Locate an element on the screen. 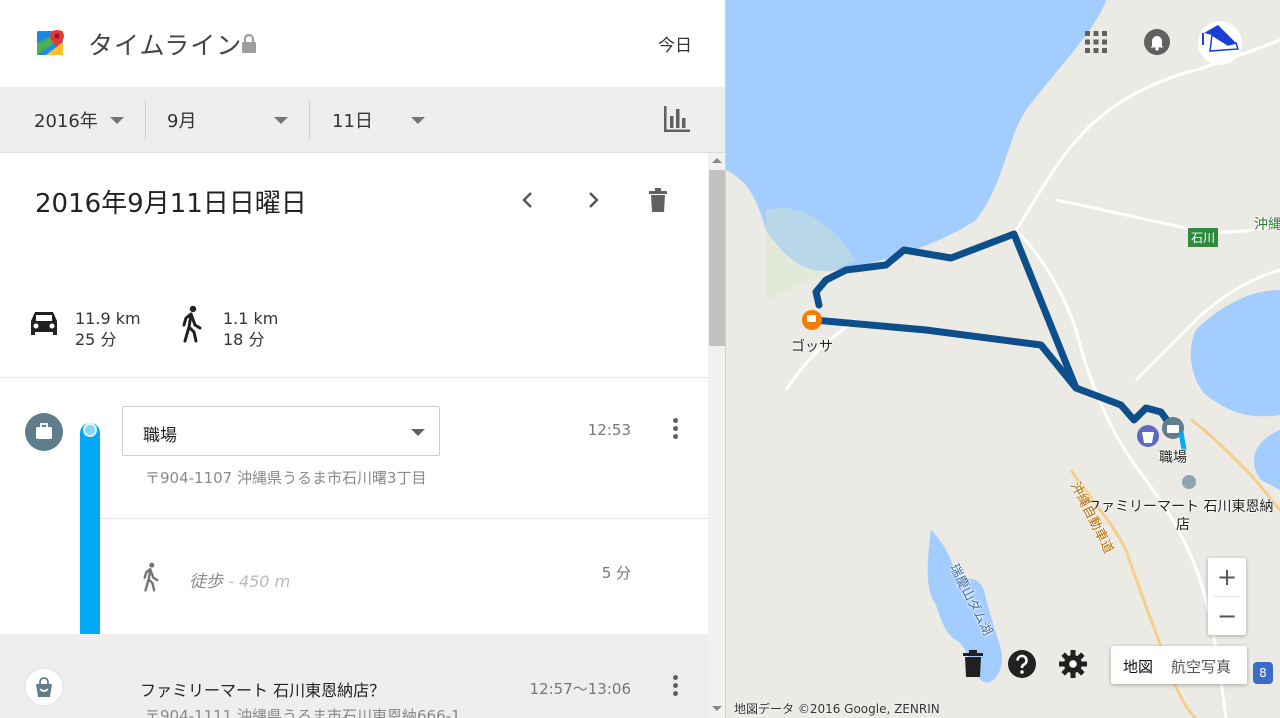  apps-grid-icon is located at coordinates (1096, 42).